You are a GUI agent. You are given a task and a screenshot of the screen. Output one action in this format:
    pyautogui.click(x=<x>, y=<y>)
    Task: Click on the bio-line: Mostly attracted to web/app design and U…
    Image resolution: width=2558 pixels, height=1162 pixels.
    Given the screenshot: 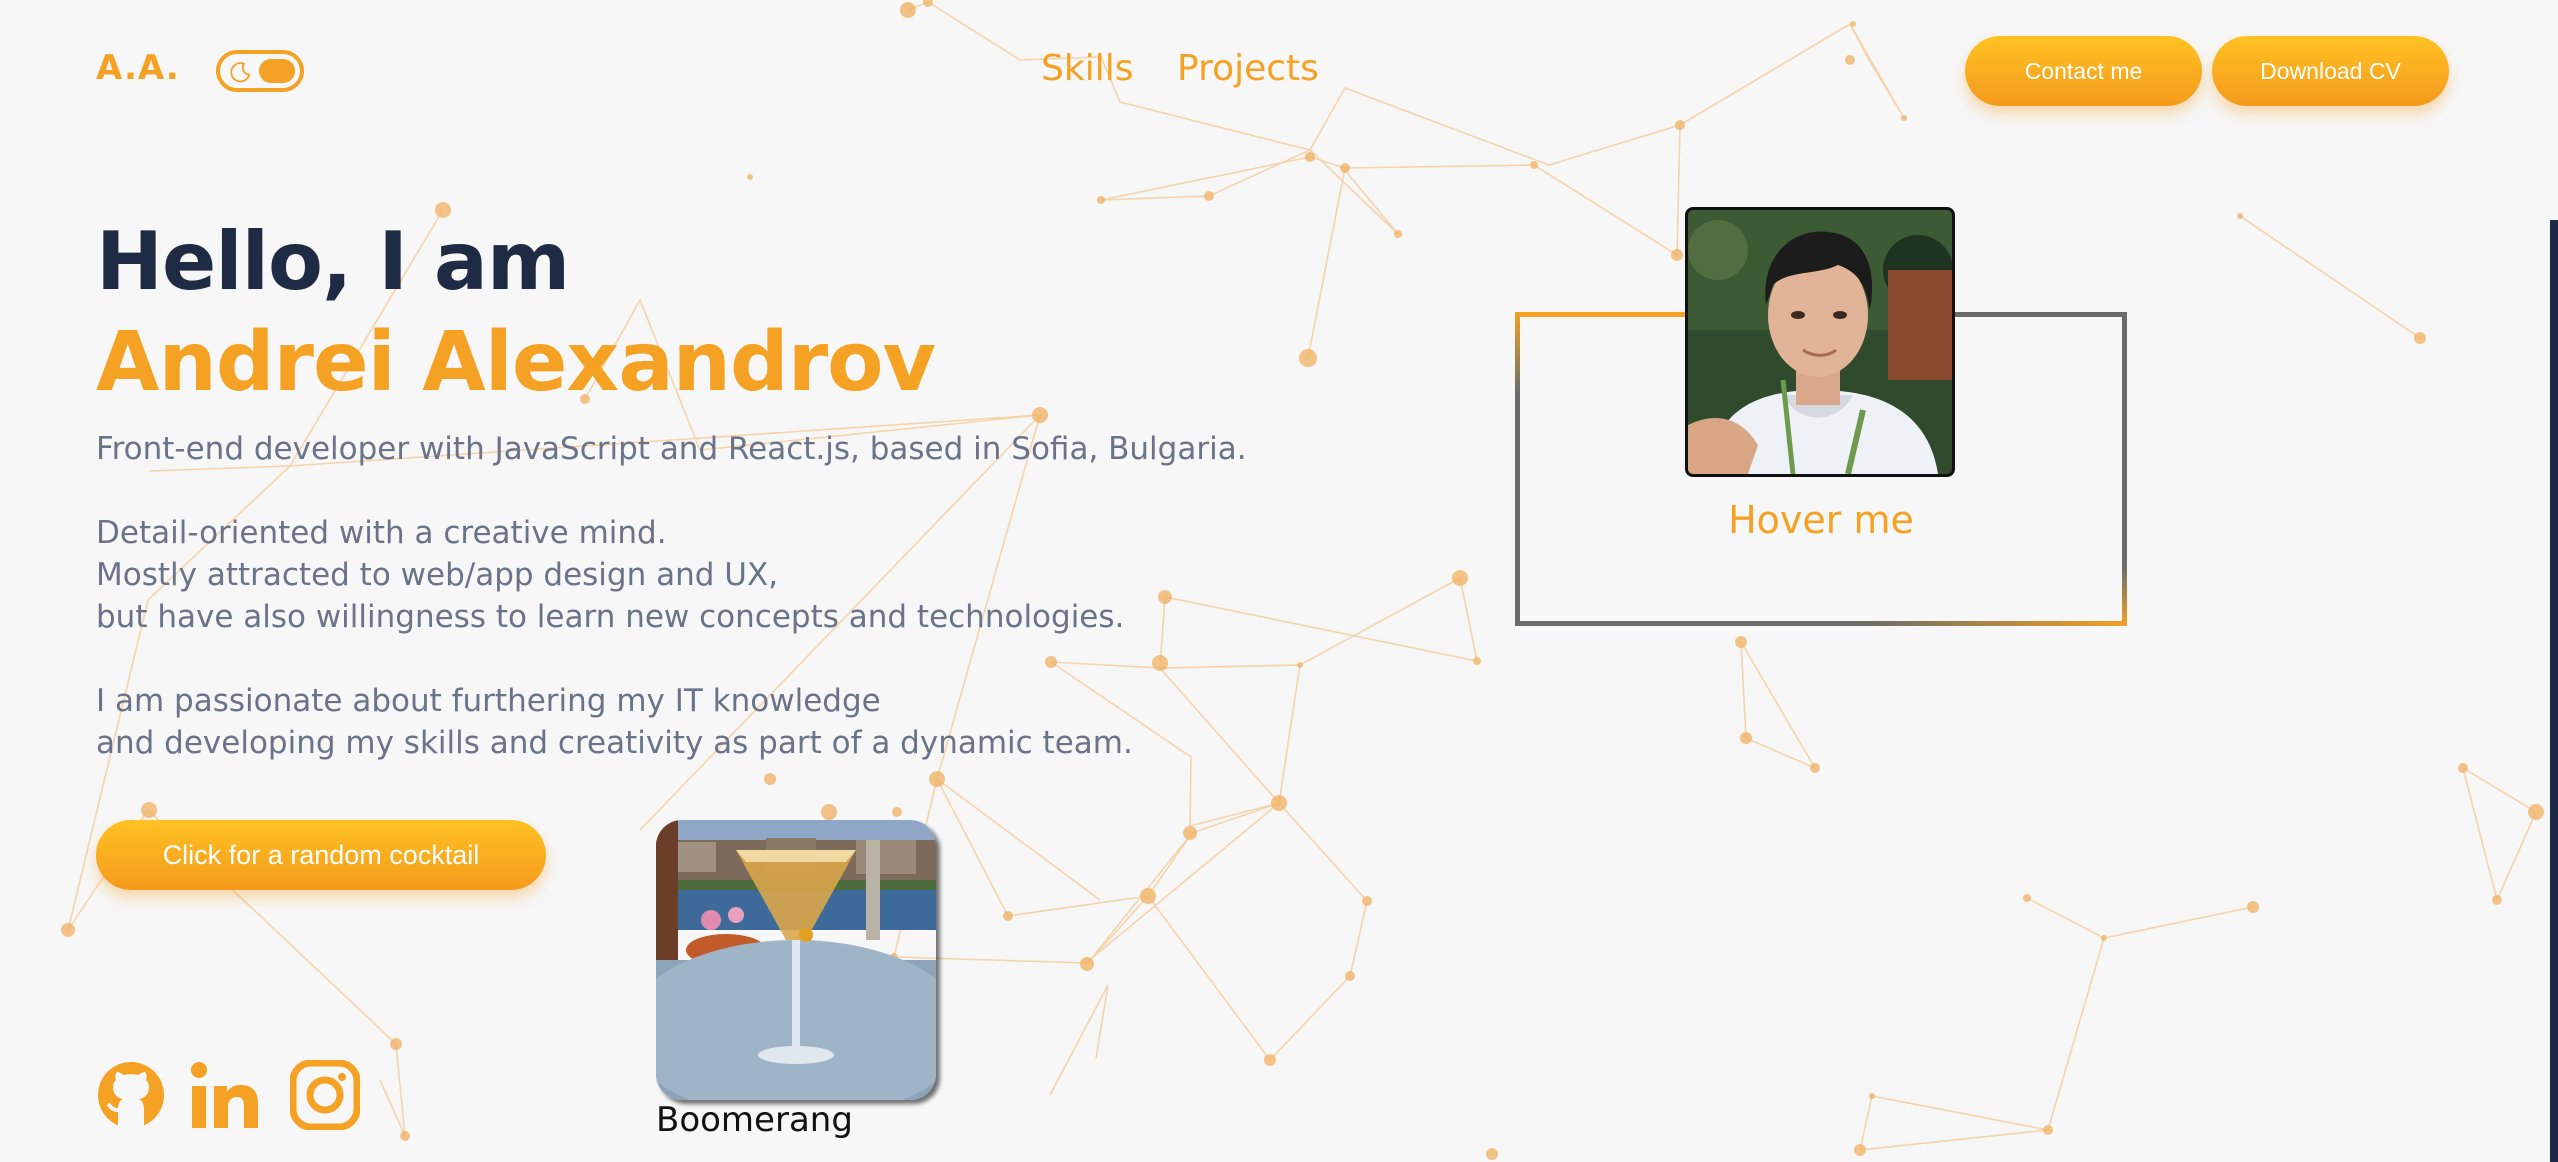 What is the action you would take?
    pyautogui.click(x=437, y=575)
    